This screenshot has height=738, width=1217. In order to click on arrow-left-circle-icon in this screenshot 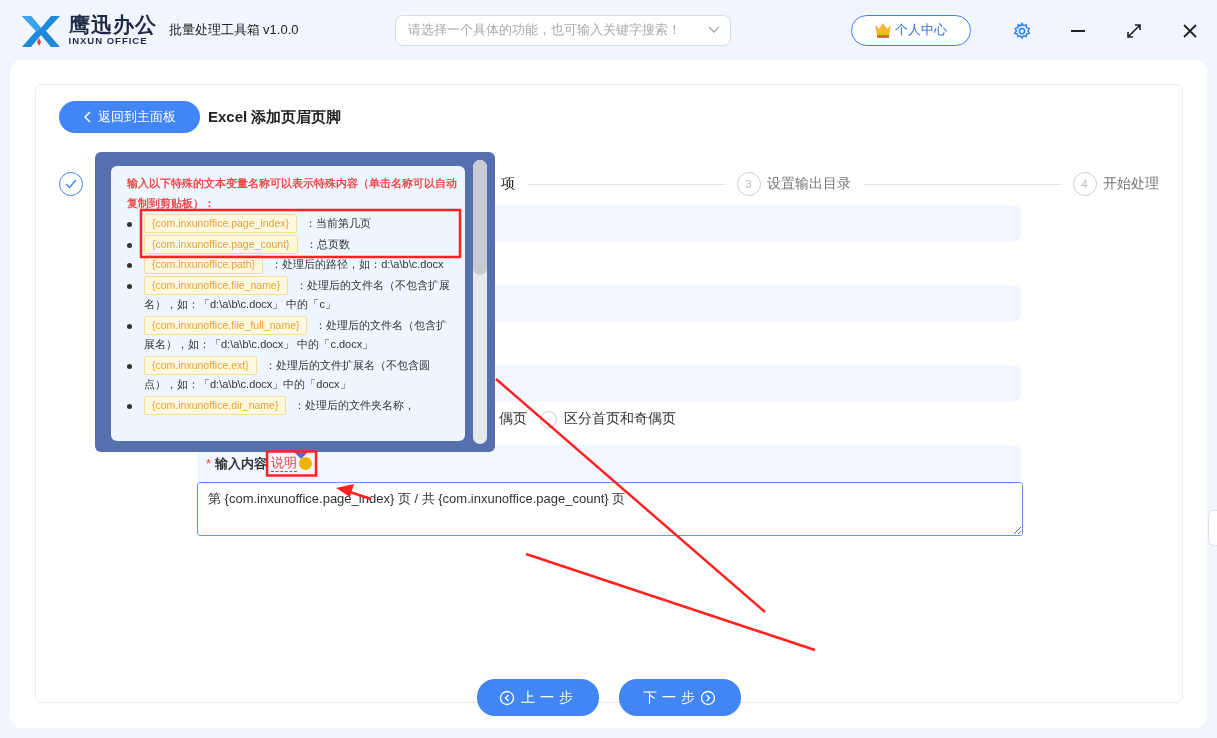, I will do `click(506, 697)`.